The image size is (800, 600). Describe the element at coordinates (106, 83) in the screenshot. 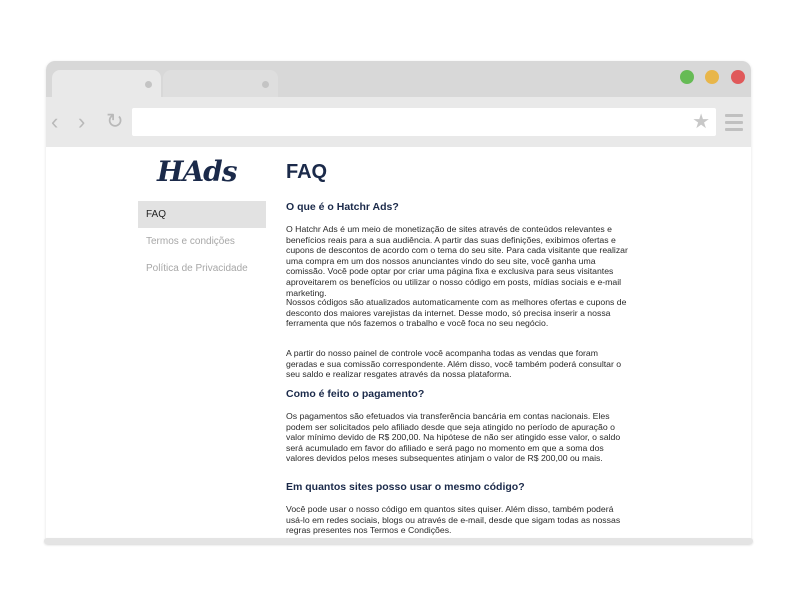

I see `browser-tab-active` at that location.